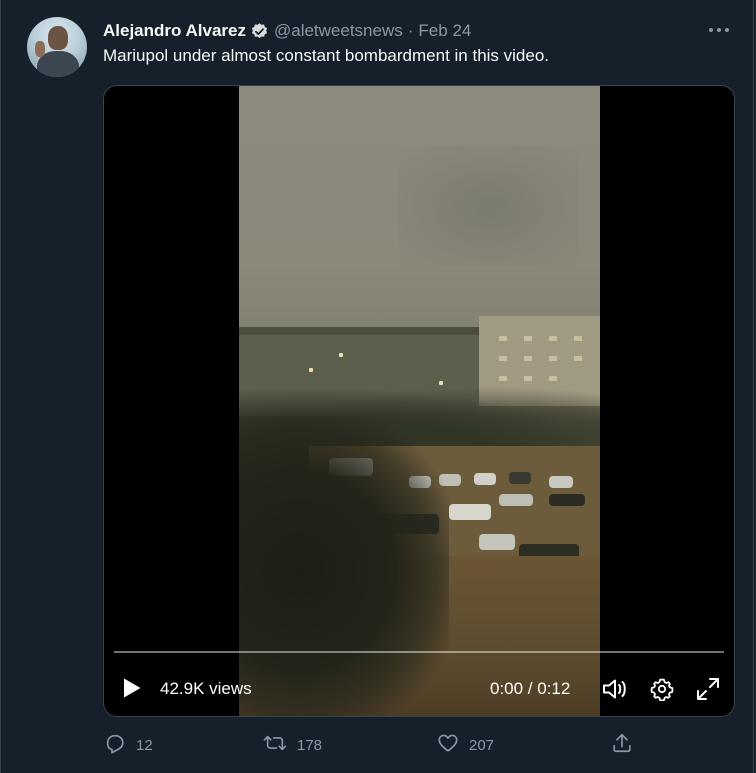 The width and height of the screenshot is (756, 773). Describe the element at coordinates (377, 745) in the screenshot. I see `tweet-actions: 12 178 207` at that location.